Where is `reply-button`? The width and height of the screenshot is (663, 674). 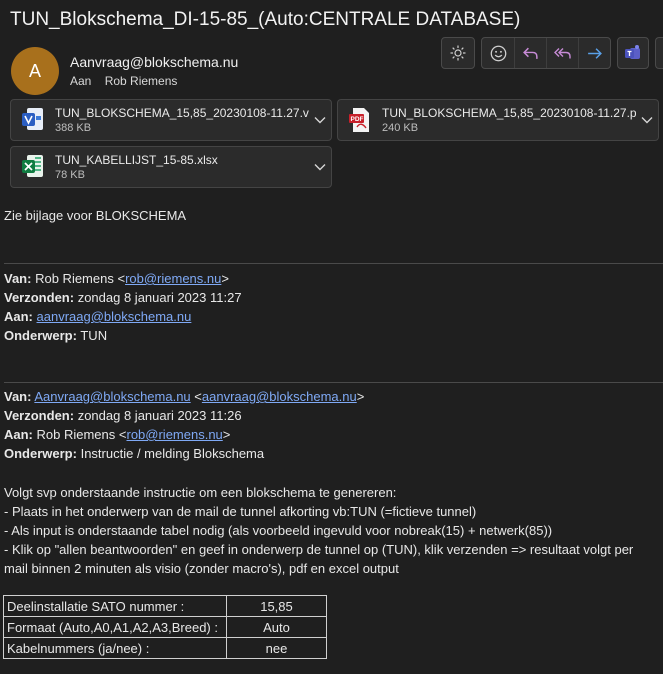 reply-button is located at coordinates (530, 53).